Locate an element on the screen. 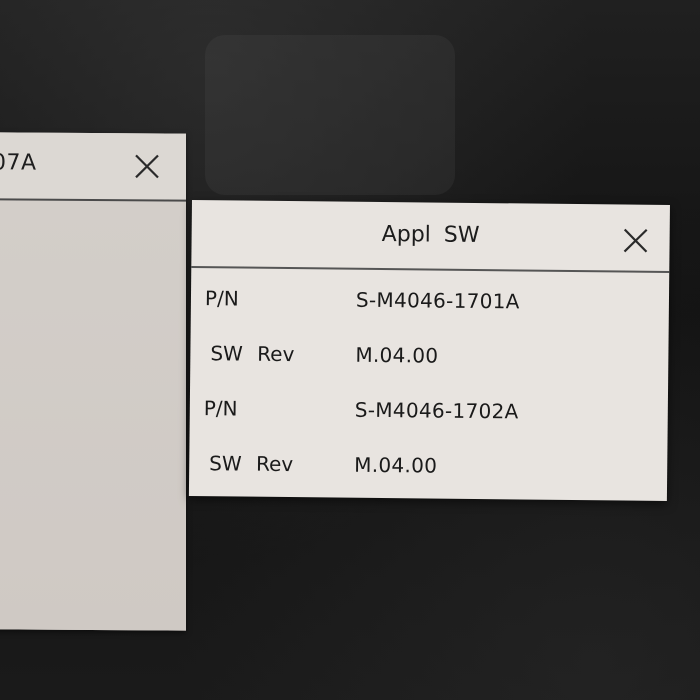  dialog-close-button is located at coordinates (635, 240).